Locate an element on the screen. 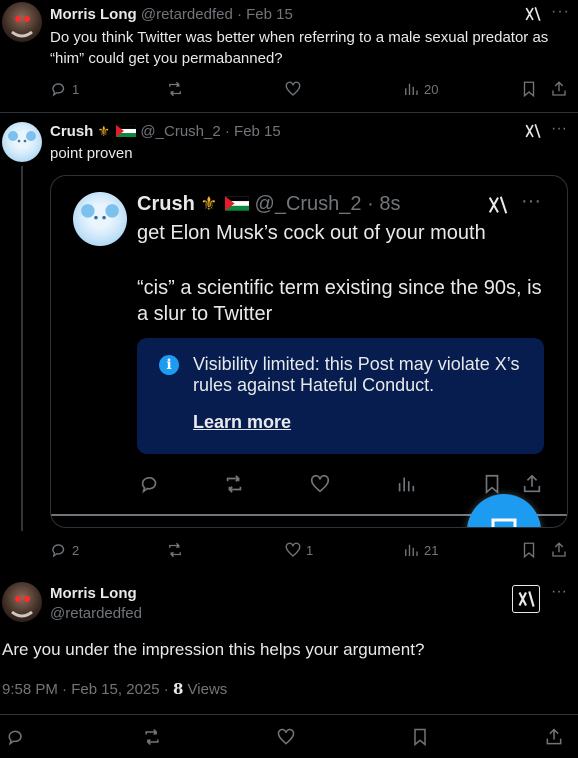 The image size is (578, 758). grok-button is located at coordinates (526, 599).